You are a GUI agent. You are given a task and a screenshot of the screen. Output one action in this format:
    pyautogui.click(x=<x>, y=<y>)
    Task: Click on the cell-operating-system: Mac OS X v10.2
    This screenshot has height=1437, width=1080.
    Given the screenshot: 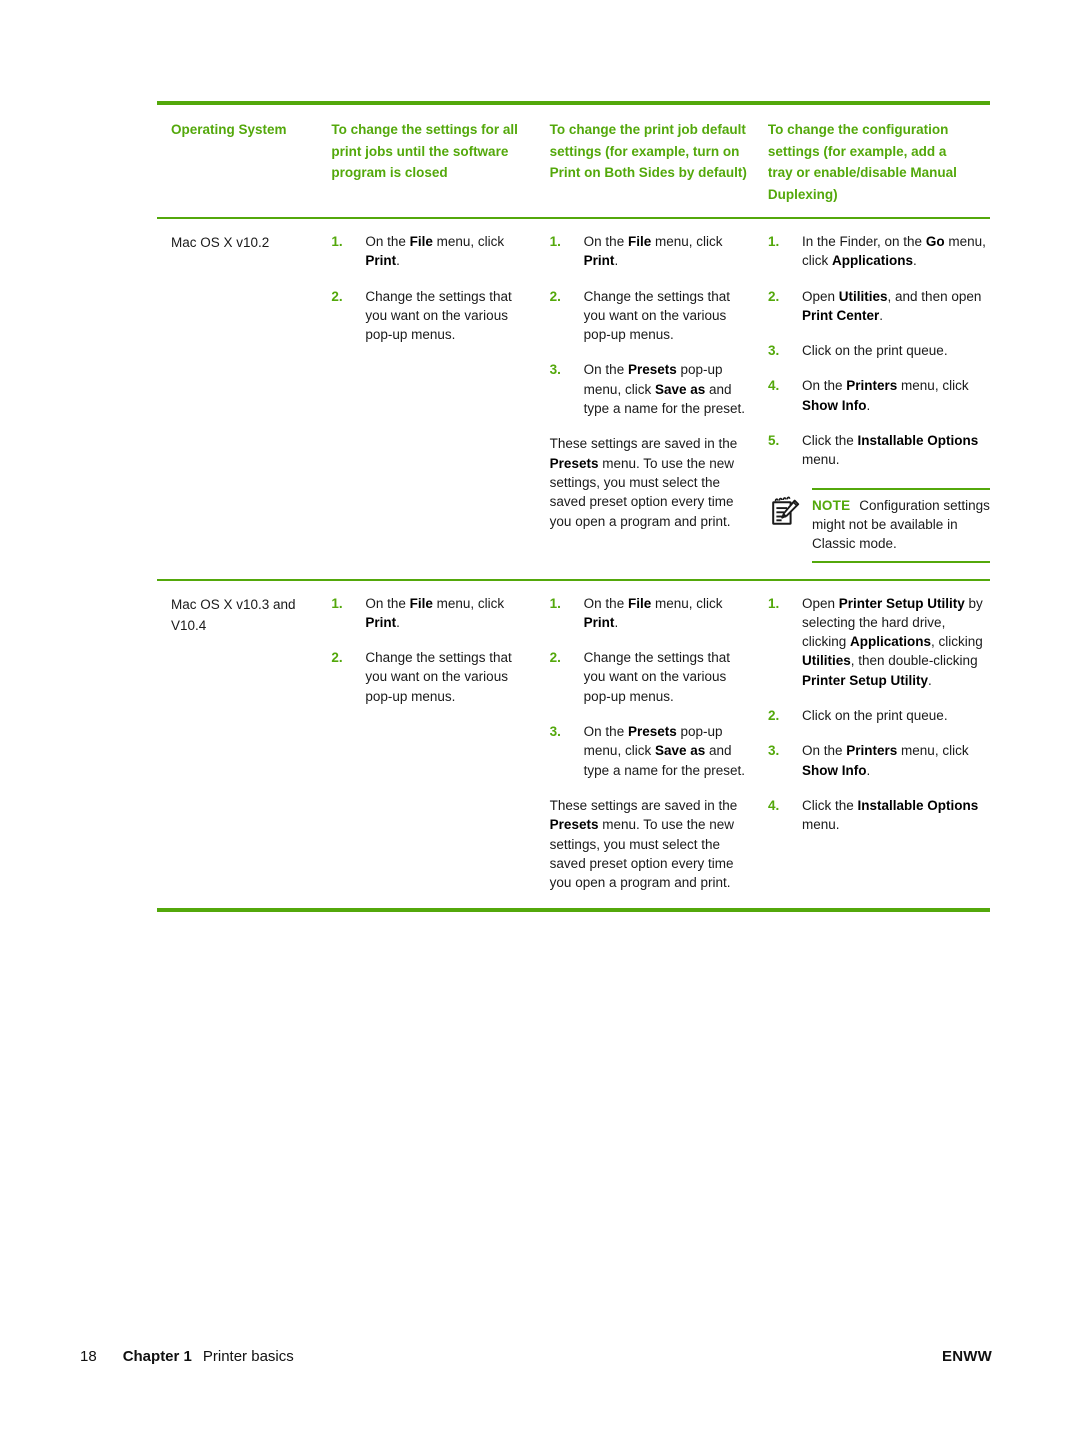 What is the action you would take?
    pyautogui.click(x=251, y=397)
    